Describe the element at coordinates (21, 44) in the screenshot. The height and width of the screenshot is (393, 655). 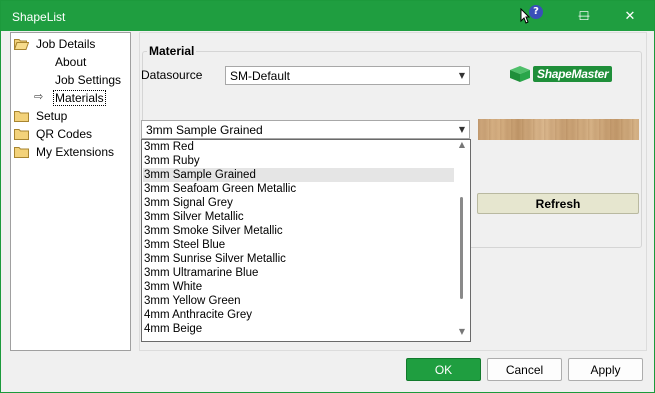
I see `folder-open-icon` at that location.